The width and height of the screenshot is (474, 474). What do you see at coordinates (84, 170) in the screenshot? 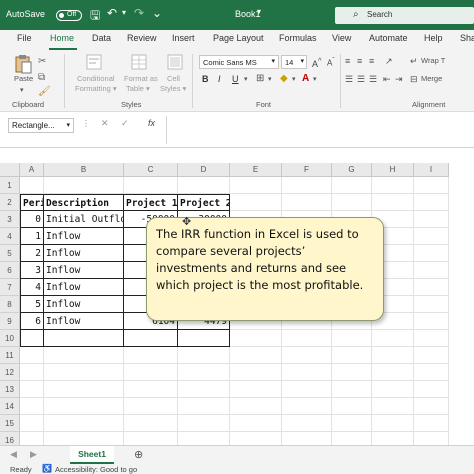
I see `column-header: B` at bounding box center [84, 170].